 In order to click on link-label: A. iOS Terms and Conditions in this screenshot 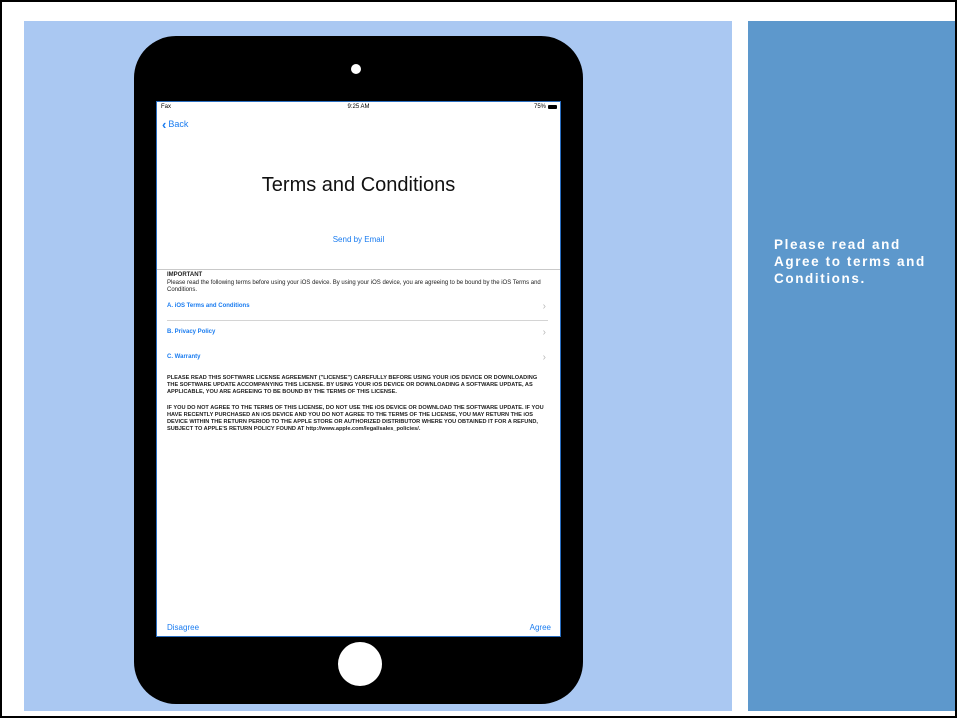, I will do `click(208, 306)`.